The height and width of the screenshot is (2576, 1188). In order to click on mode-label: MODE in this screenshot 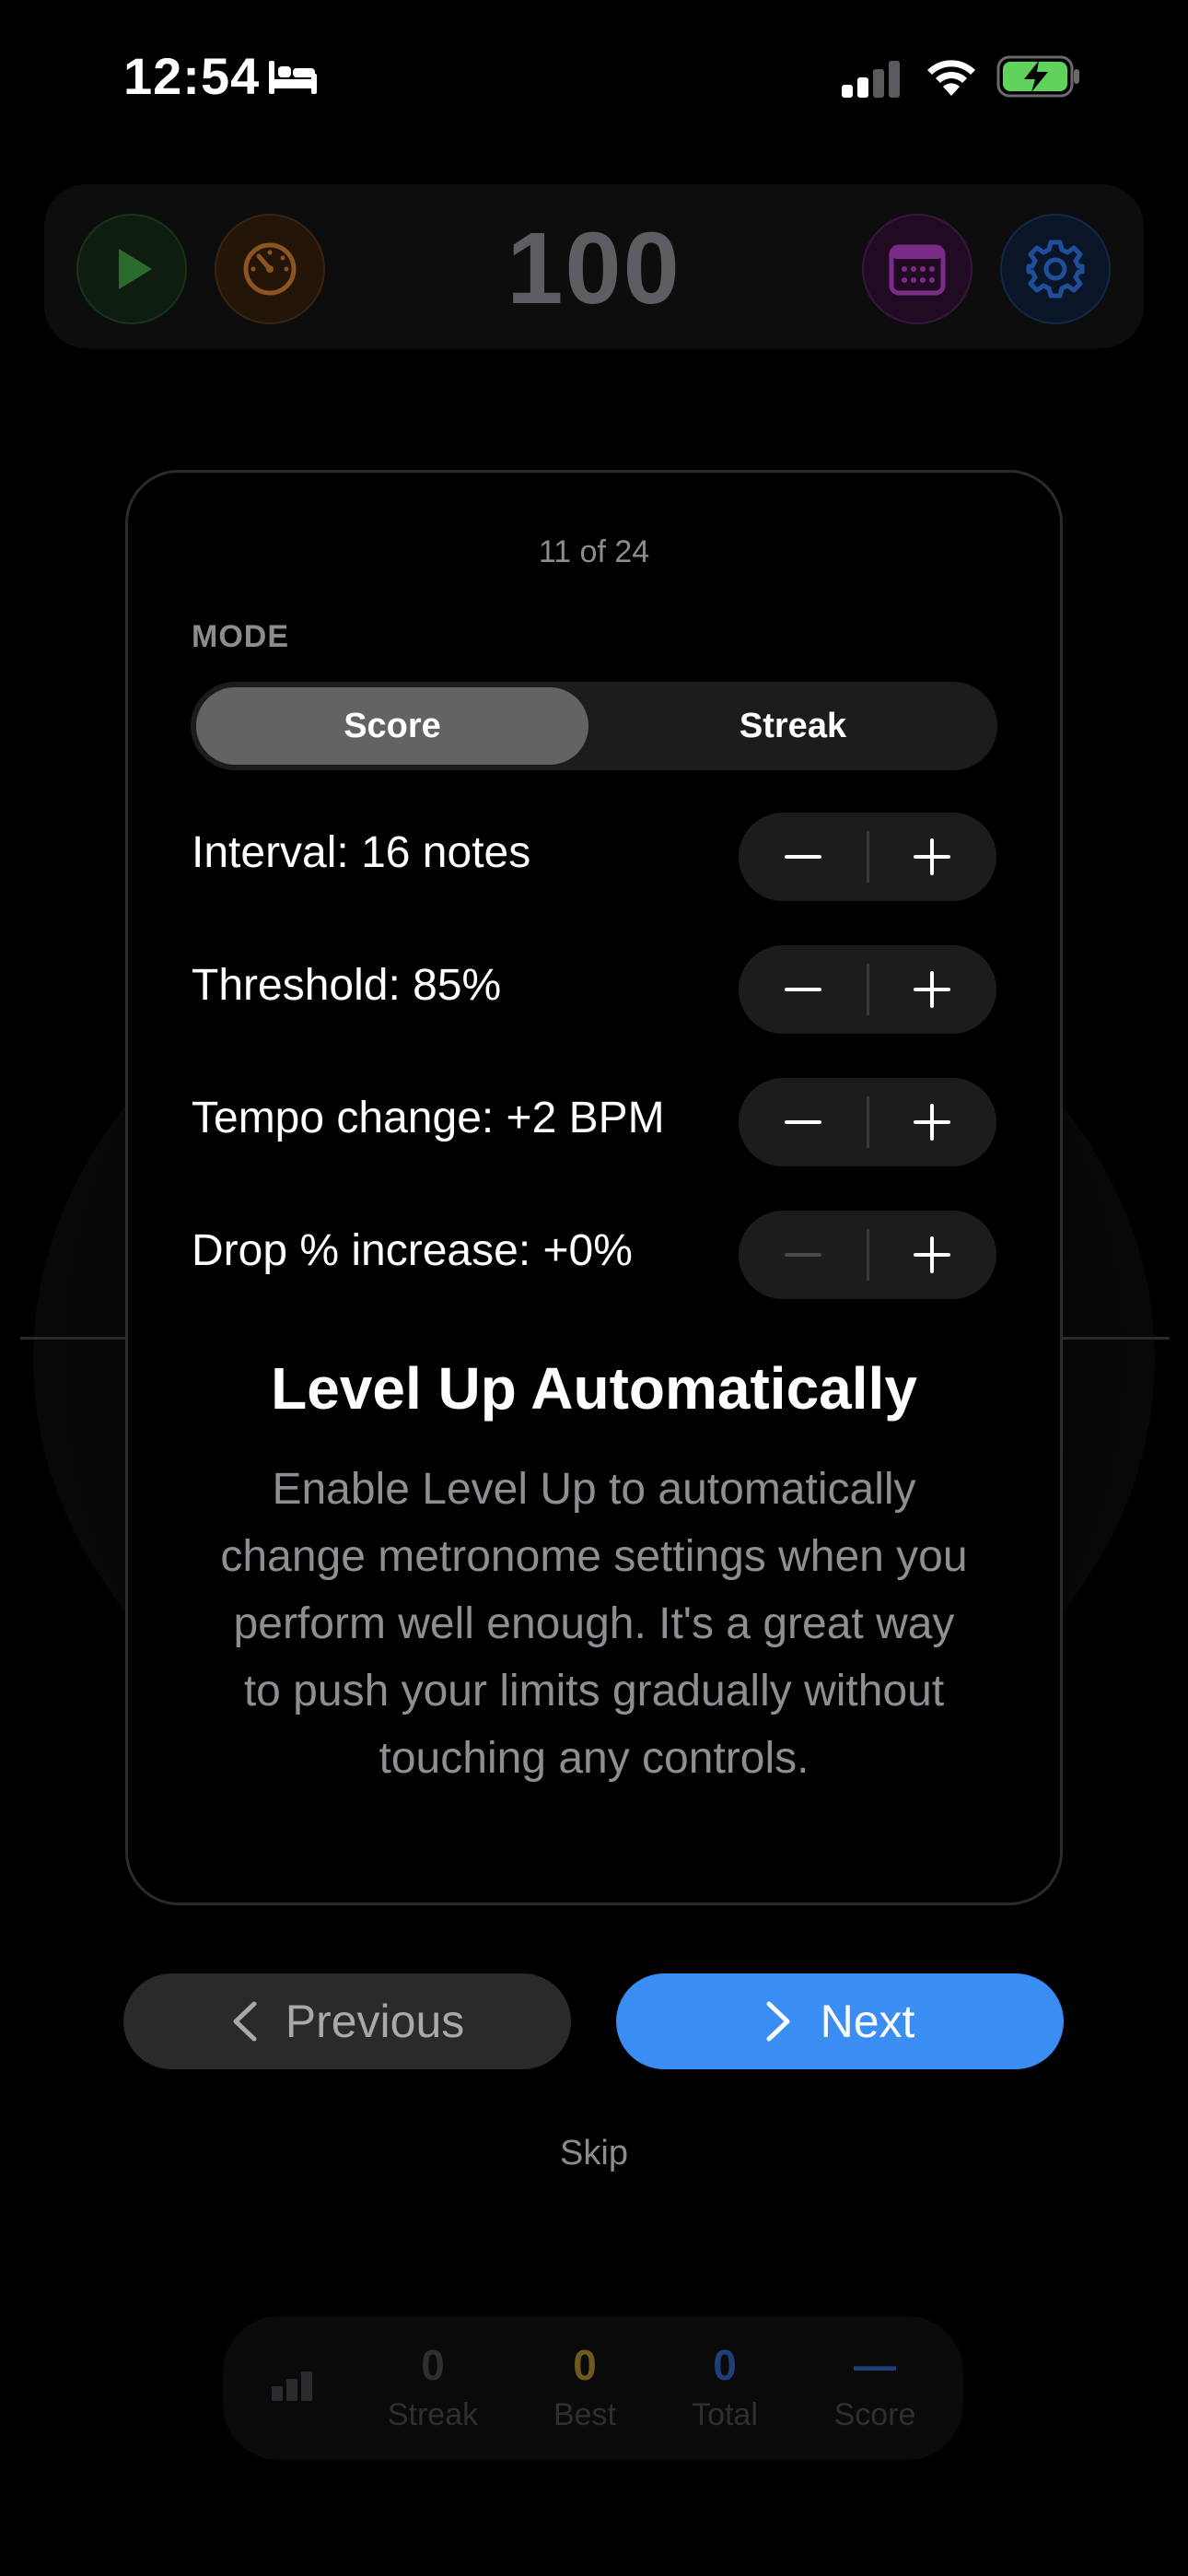, I will do `click(240, 636)`.